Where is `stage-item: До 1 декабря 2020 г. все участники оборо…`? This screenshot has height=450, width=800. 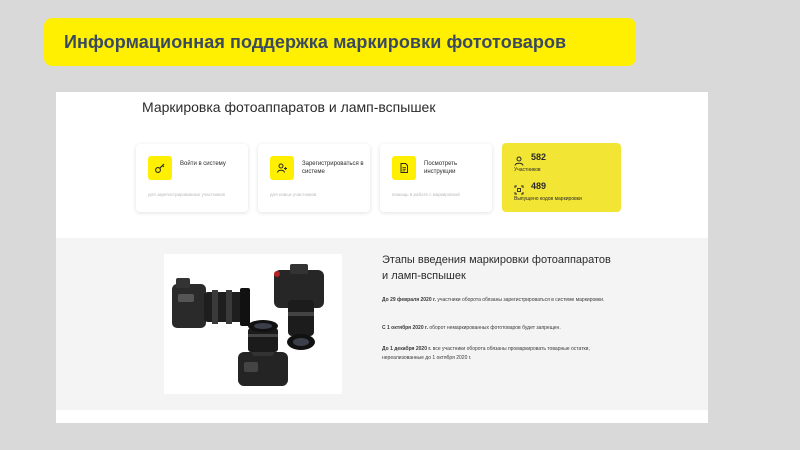 stage-item: До 1 декабря 2020 г. все участники оборо… is located at coordinates (507, 354).